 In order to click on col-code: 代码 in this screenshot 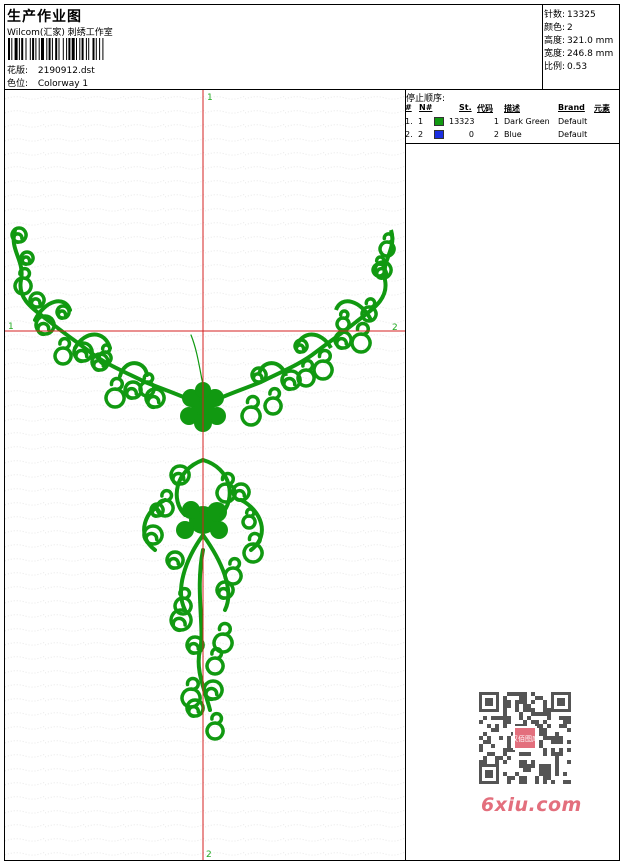, I will do `click(485, 108)`.